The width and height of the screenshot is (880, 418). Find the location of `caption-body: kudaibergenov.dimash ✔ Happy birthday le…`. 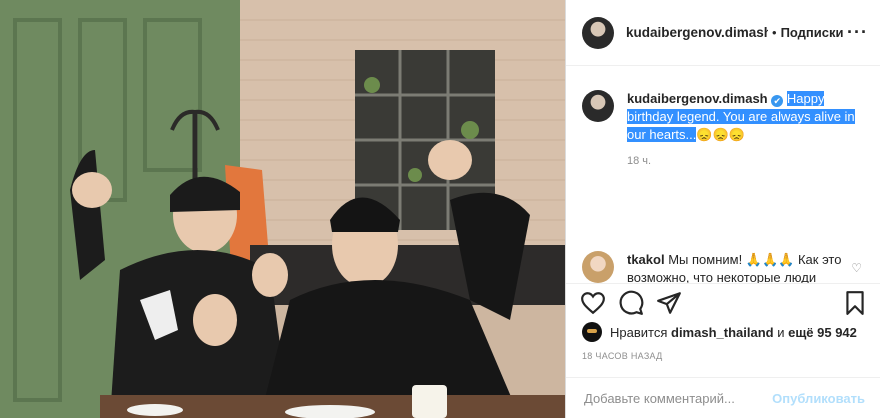

caption-body: kudaibergenov.dimash ✔ Happy birthday le… is located at coordinates (746, 130).